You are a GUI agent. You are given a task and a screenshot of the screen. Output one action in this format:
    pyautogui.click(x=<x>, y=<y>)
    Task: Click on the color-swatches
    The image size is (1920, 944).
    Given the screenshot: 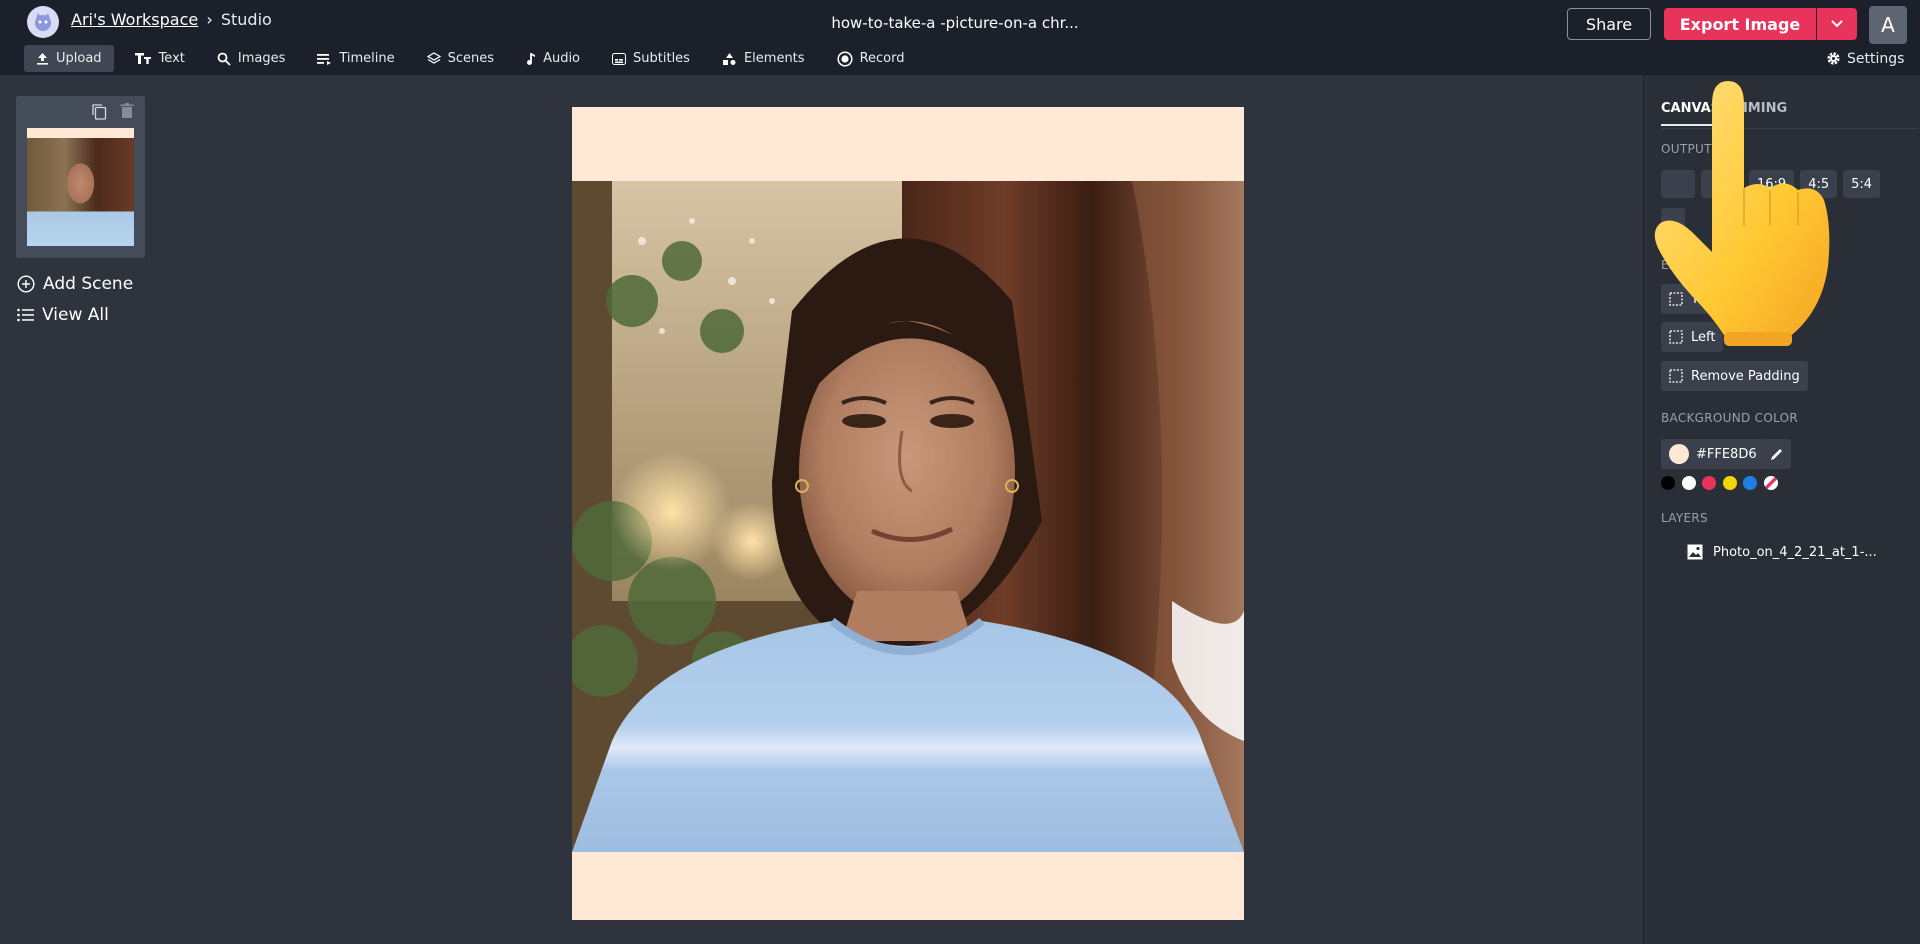 What is the action you would take?
    pyautogui.click(x=1722, y=483)
    